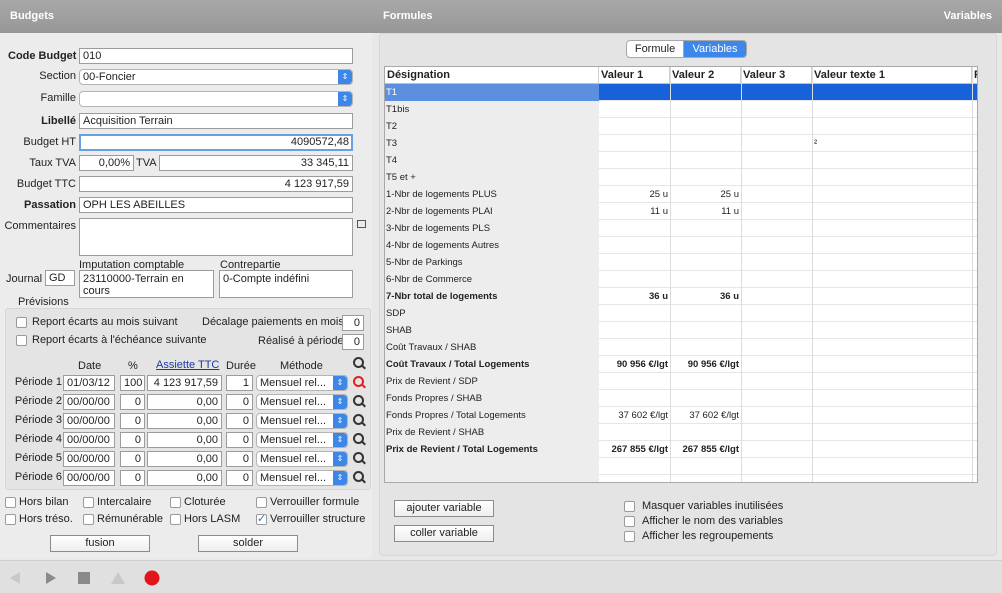  What do you see at coordinates (100, 543) in the screenshot?
I see `fusion-button: fusion` at bounding box center [100, 543].